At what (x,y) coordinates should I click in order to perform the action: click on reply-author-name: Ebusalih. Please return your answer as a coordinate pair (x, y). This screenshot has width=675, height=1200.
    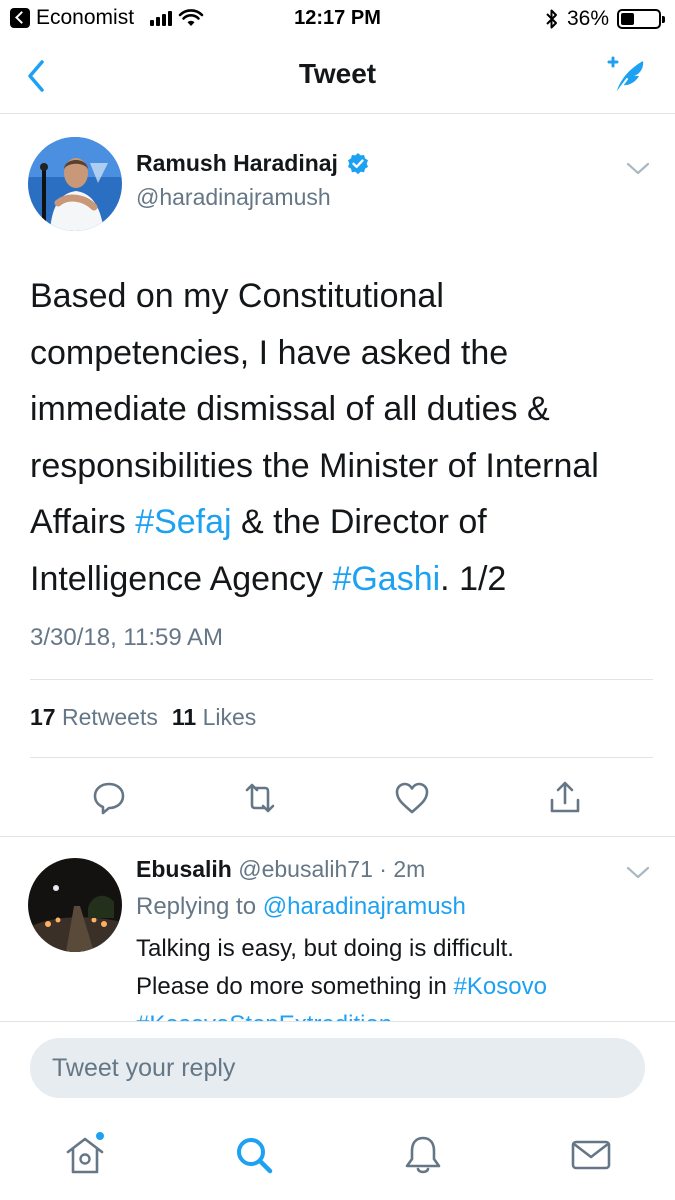
    Looking at the image, I should click on (184, 869).